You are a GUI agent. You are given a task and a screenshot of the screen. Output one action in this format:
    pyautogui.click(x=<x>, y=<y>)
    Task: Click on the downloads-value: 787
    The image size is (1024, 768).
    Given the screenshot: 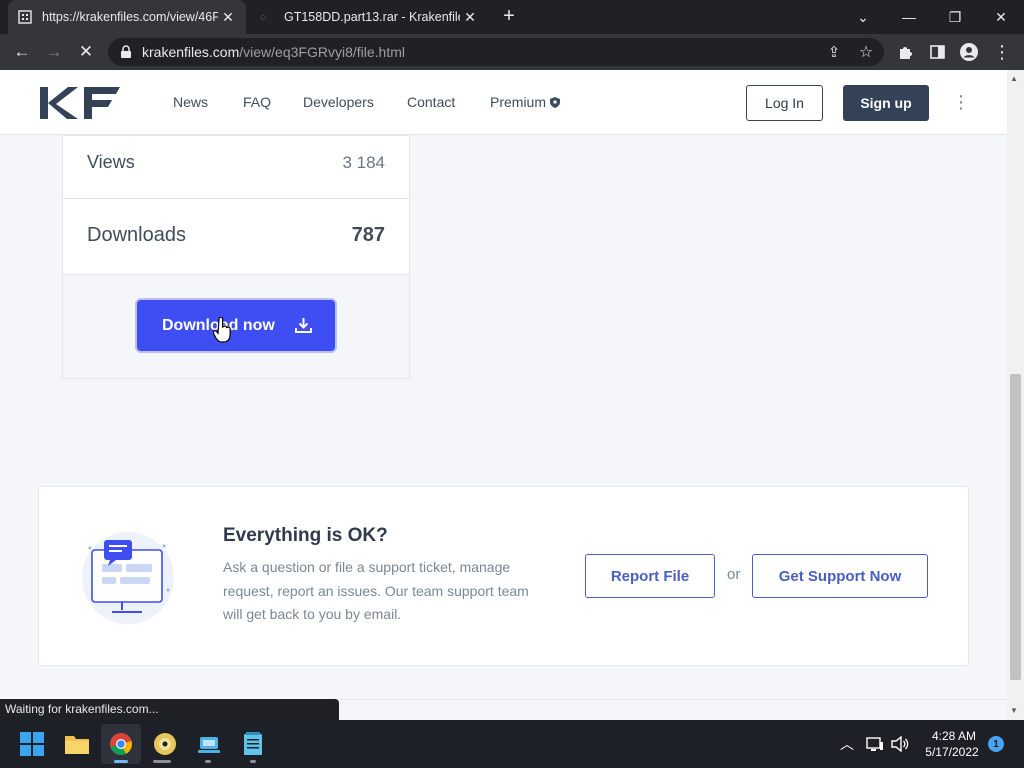 What is the action you would take?
    pyautogui.click(x=368, y=235)
    